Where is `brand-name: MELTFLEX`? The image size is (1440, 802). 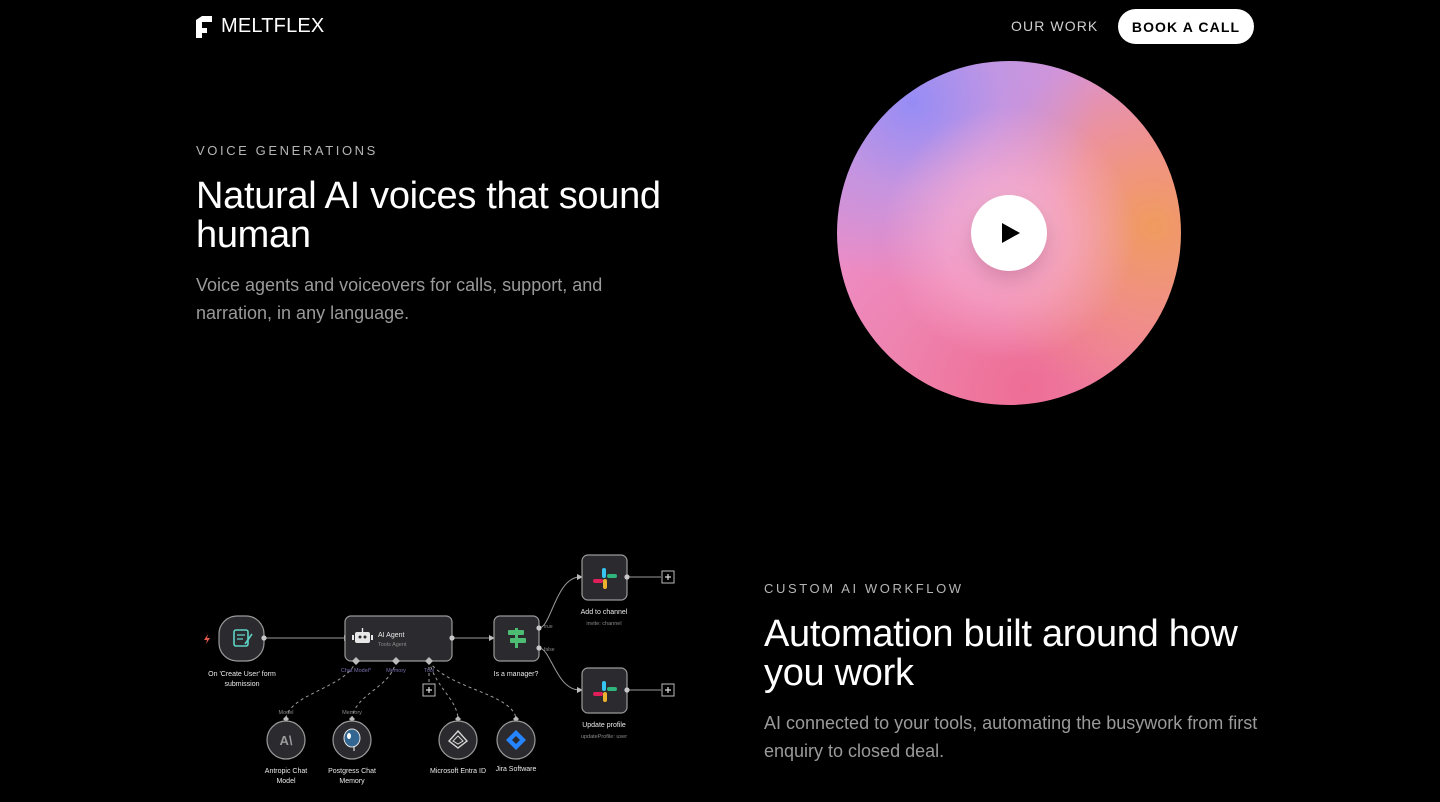
brand-name: MELTFLEX is located at coordinates (273, 26).